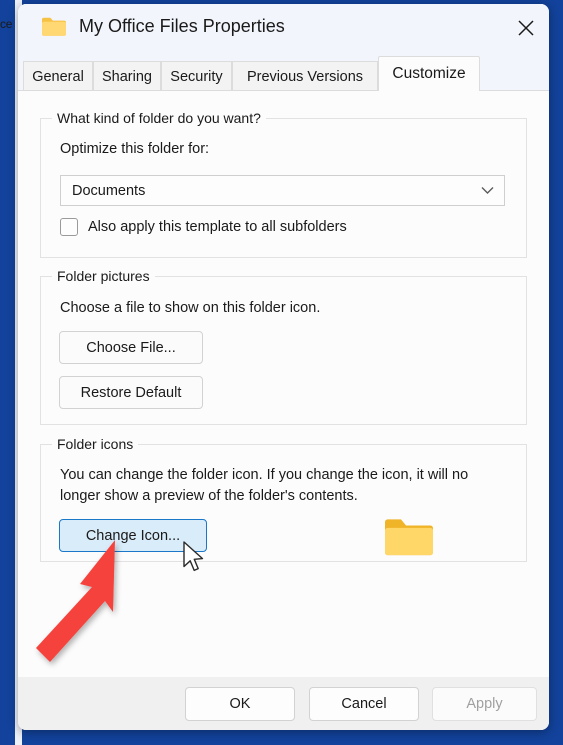  What do you see at coordinates (487, 191) in the screenshot?
I see `chevron-down-icon` at bounding box center [487, 191].